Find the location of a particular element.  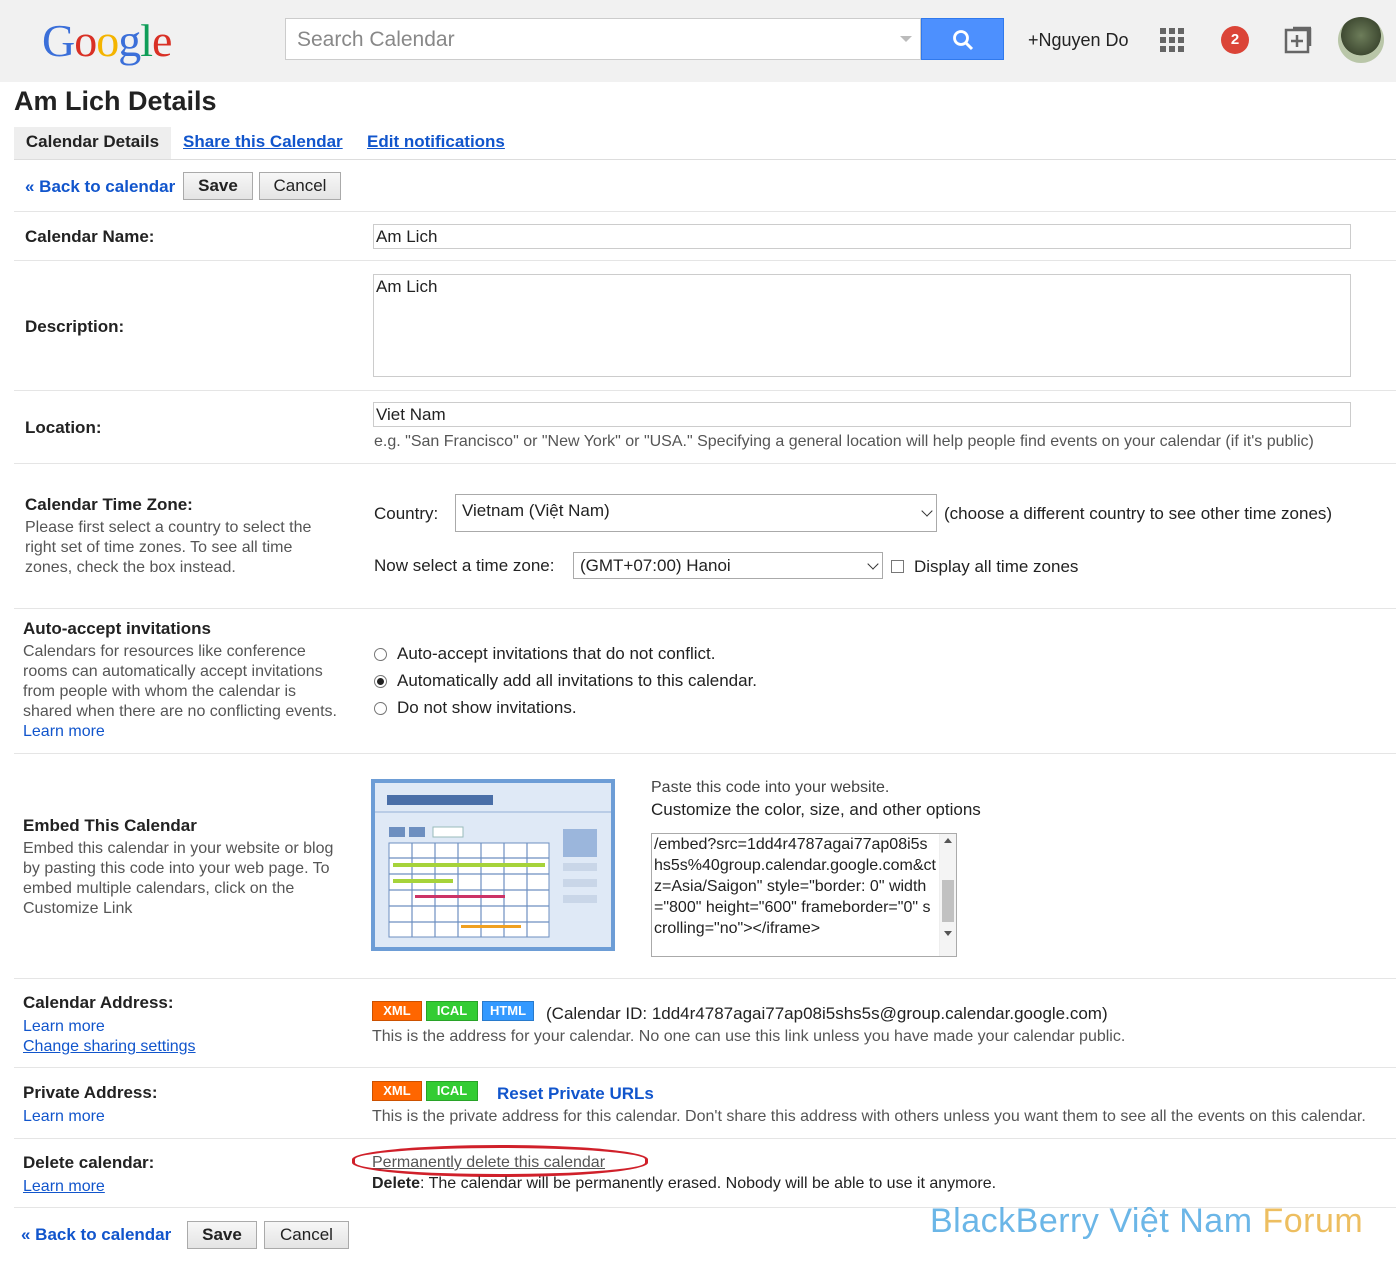

timezone-label: Calendar Time Zone: is located at coordinates (109, 504).